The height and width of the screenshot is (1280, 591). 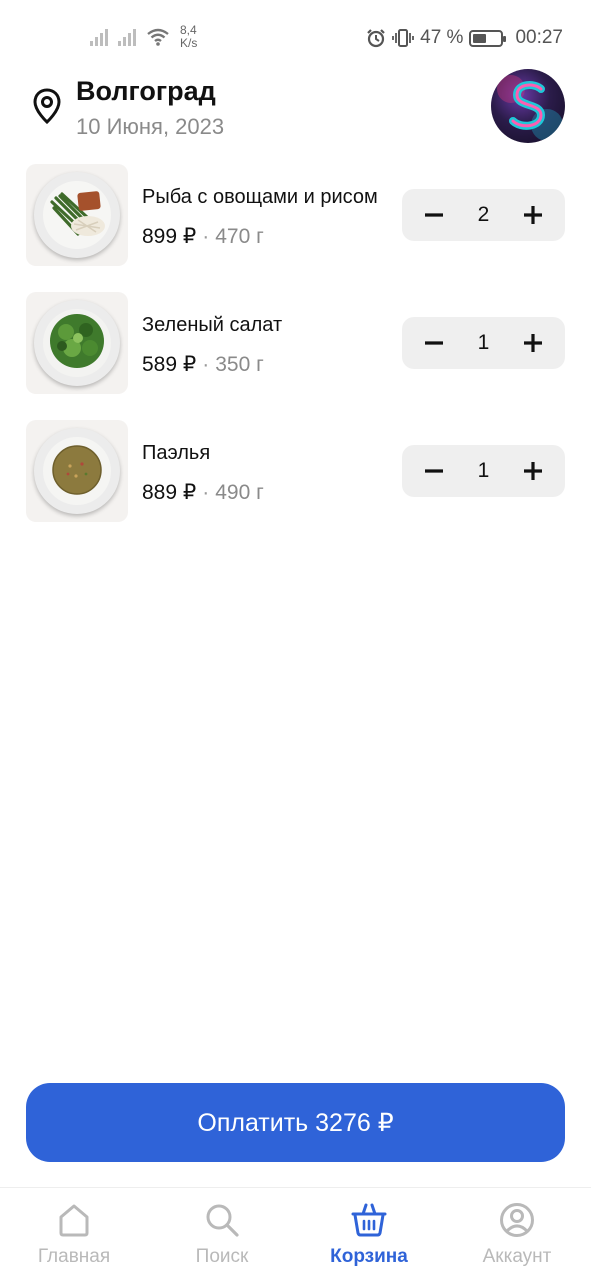 I want to click on avatar, so click(x=528, y=106).